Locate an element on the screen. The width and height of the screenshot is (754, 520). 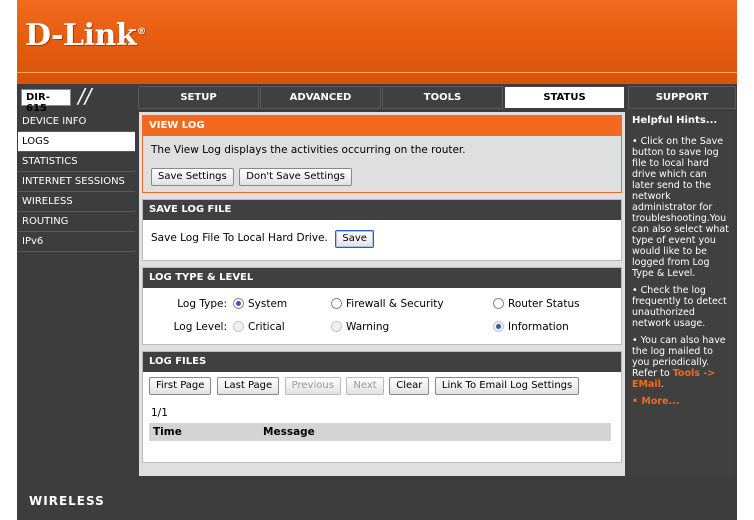
link-email-log-settings-button: Link To Email Log Settings is located at coordinates (507, 386).